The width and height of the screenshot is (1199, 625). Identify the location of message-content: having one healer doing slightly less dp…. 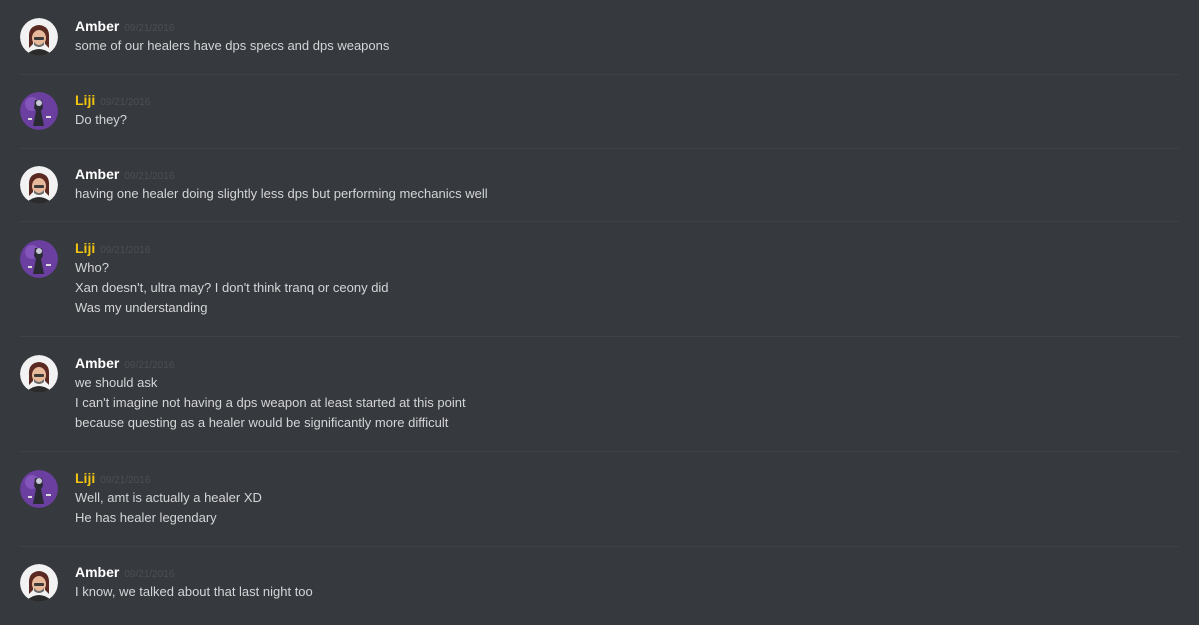
(281, 194).